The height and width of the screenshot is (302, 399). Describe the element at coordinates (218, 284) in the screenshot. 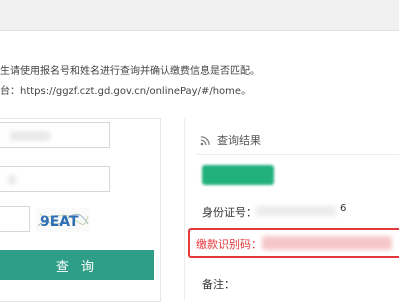

I see `remark-label: 备注：` at that location.